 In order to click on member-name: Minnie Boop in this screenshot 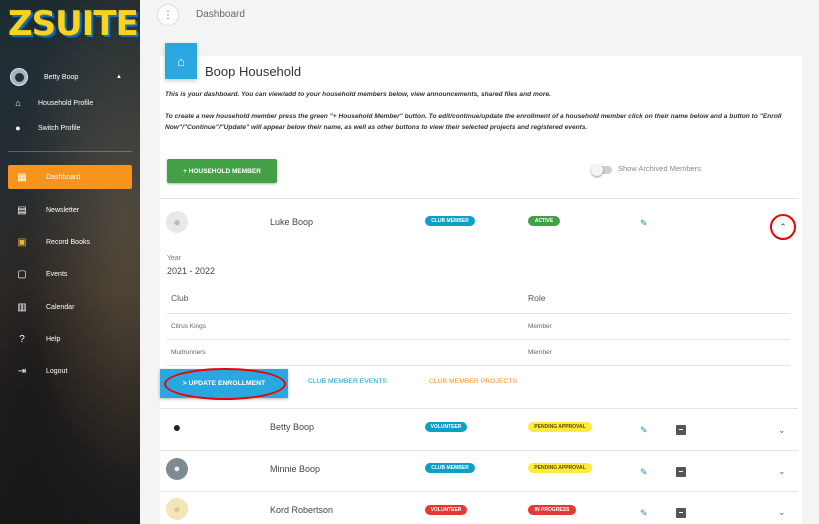, I will do `click(295, 469)`.